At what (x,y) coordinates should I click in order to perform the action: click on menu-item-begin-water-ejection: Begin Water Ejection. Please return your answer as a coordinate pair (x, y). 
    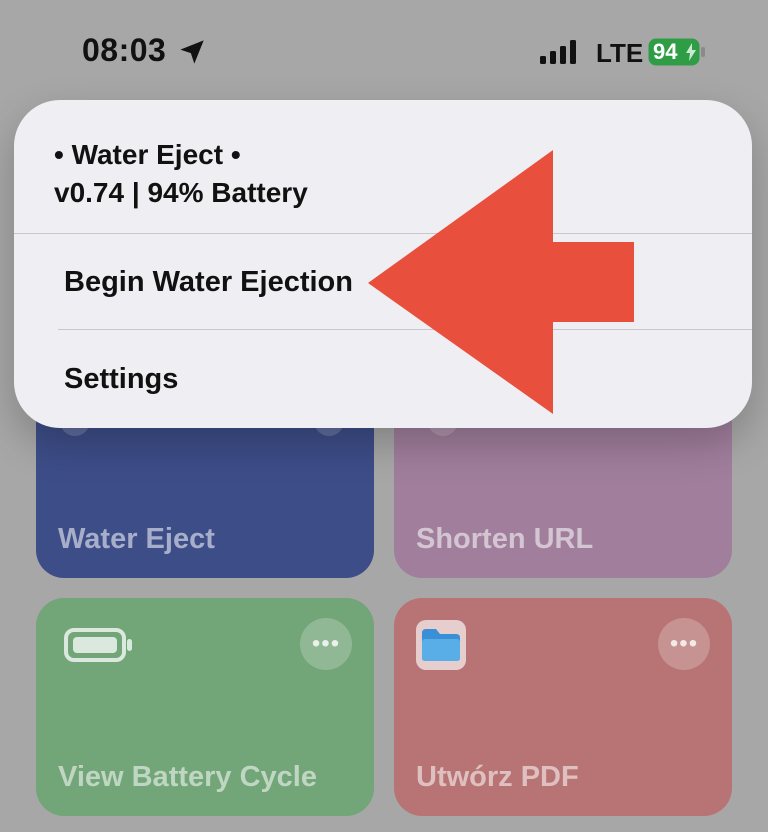
    Looking at the image, I should click on (383, 282).